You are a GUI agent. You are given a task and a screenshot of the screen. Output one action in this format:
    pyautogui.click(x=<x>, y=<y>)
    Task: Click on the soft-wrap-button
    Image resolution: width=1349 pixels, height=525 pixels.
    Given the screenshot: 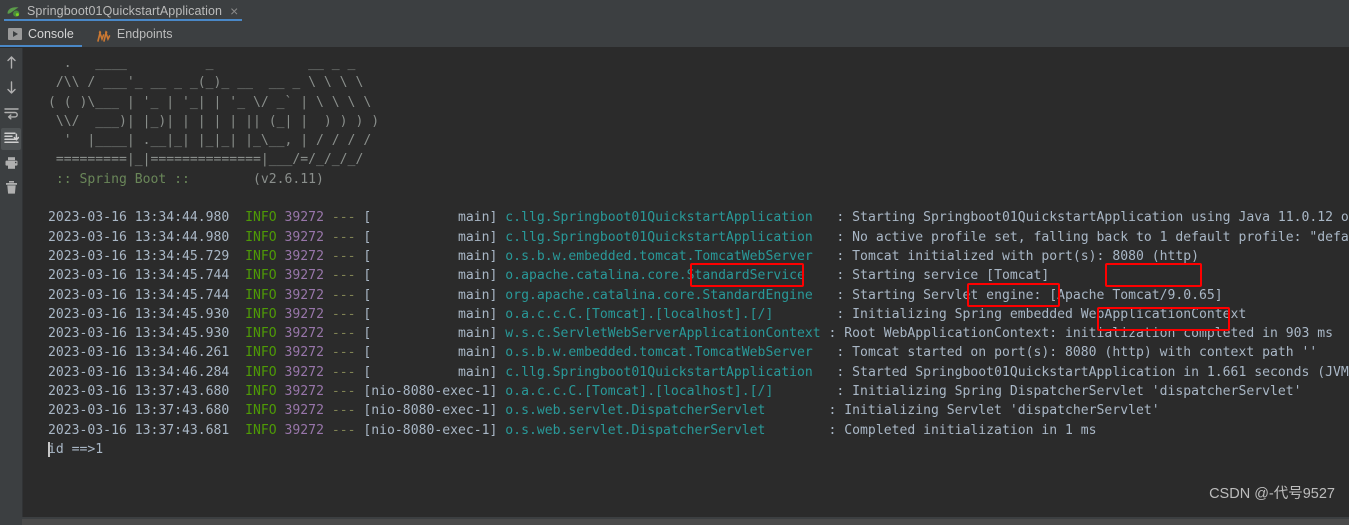 What is the action you would take?
    pyautogui.click(x=11, y=114)
    